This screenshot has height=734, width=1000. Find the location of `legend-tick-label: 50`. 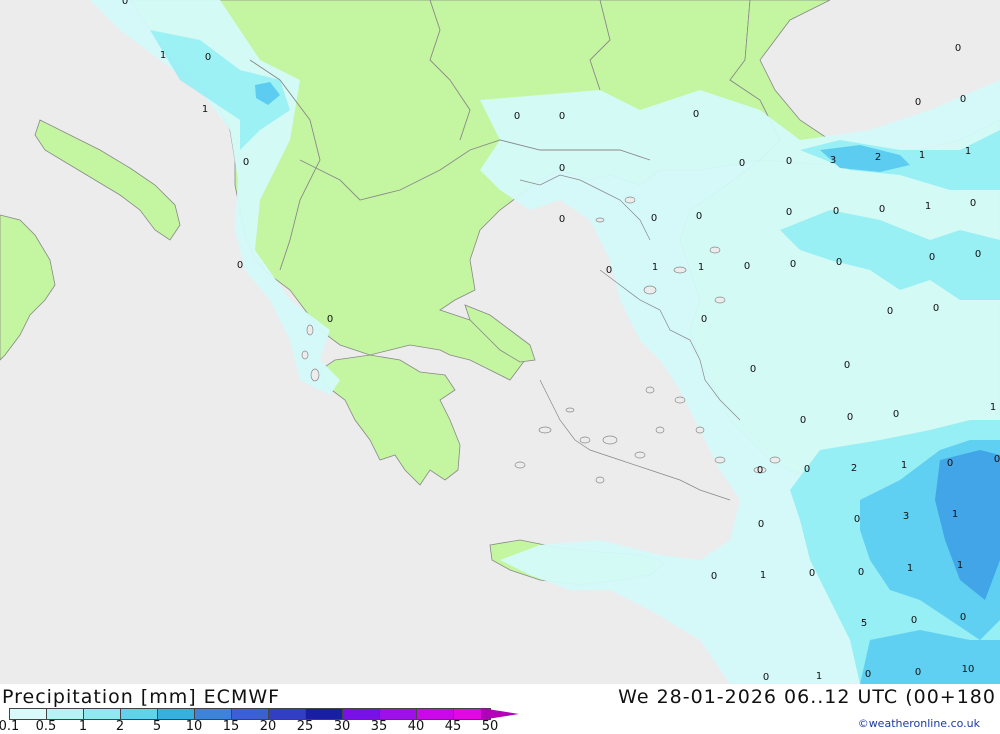

legend-tick-label: 50 is located at coordinates (490, 726).